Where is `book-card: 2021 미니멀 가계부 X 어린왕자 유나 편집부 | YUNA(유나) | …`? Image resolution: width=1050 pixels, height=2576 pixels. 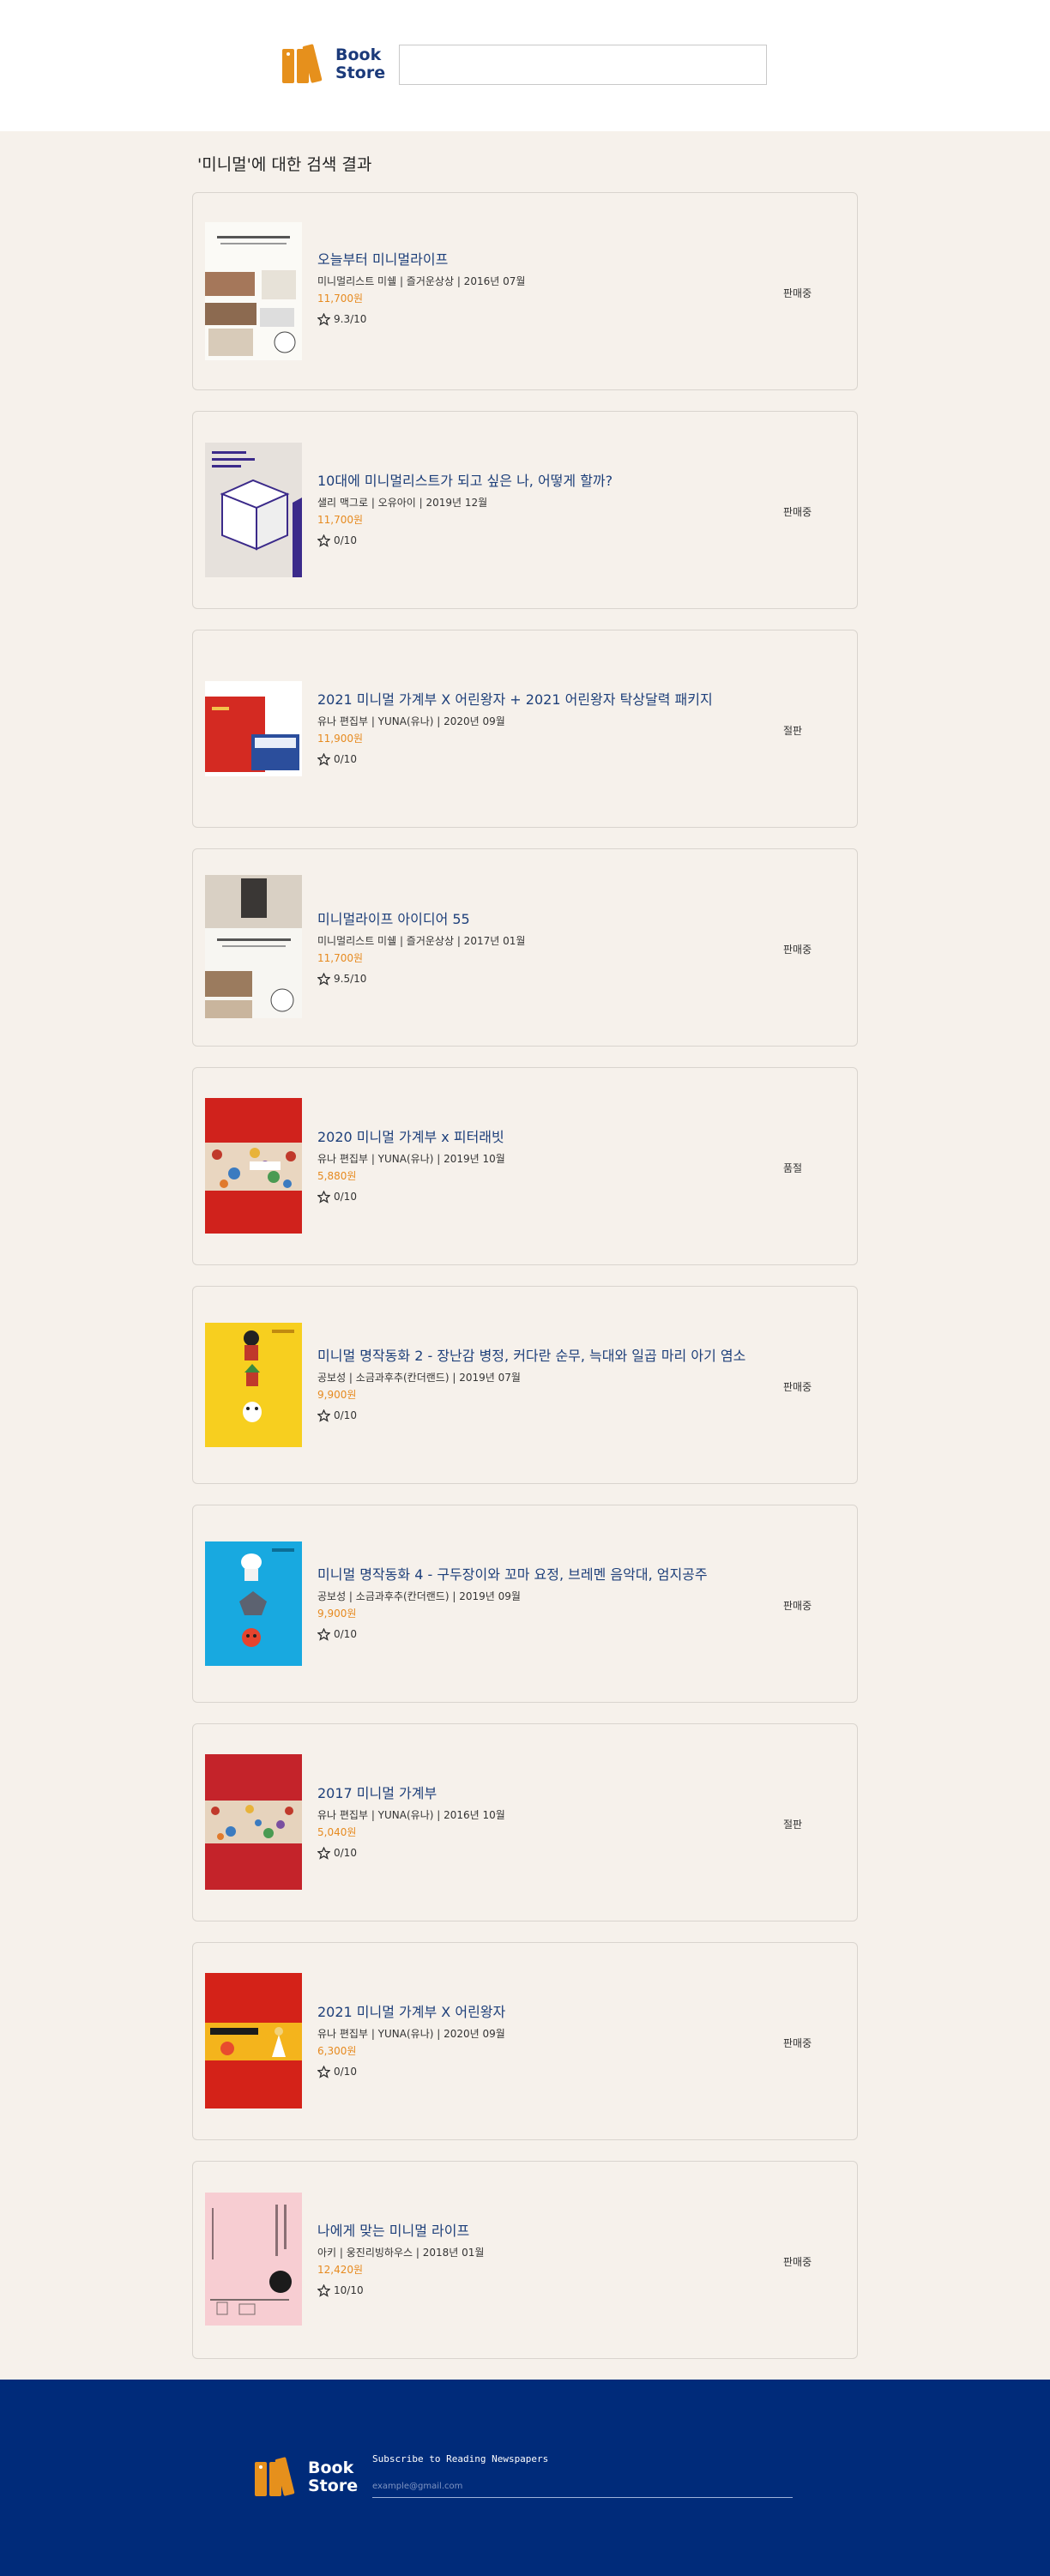
book-card: 2021 미니멀 가계부 X 어린왕자 유나 편집부 | YUNA(유나) | … is located at coordinates (525, 2041).